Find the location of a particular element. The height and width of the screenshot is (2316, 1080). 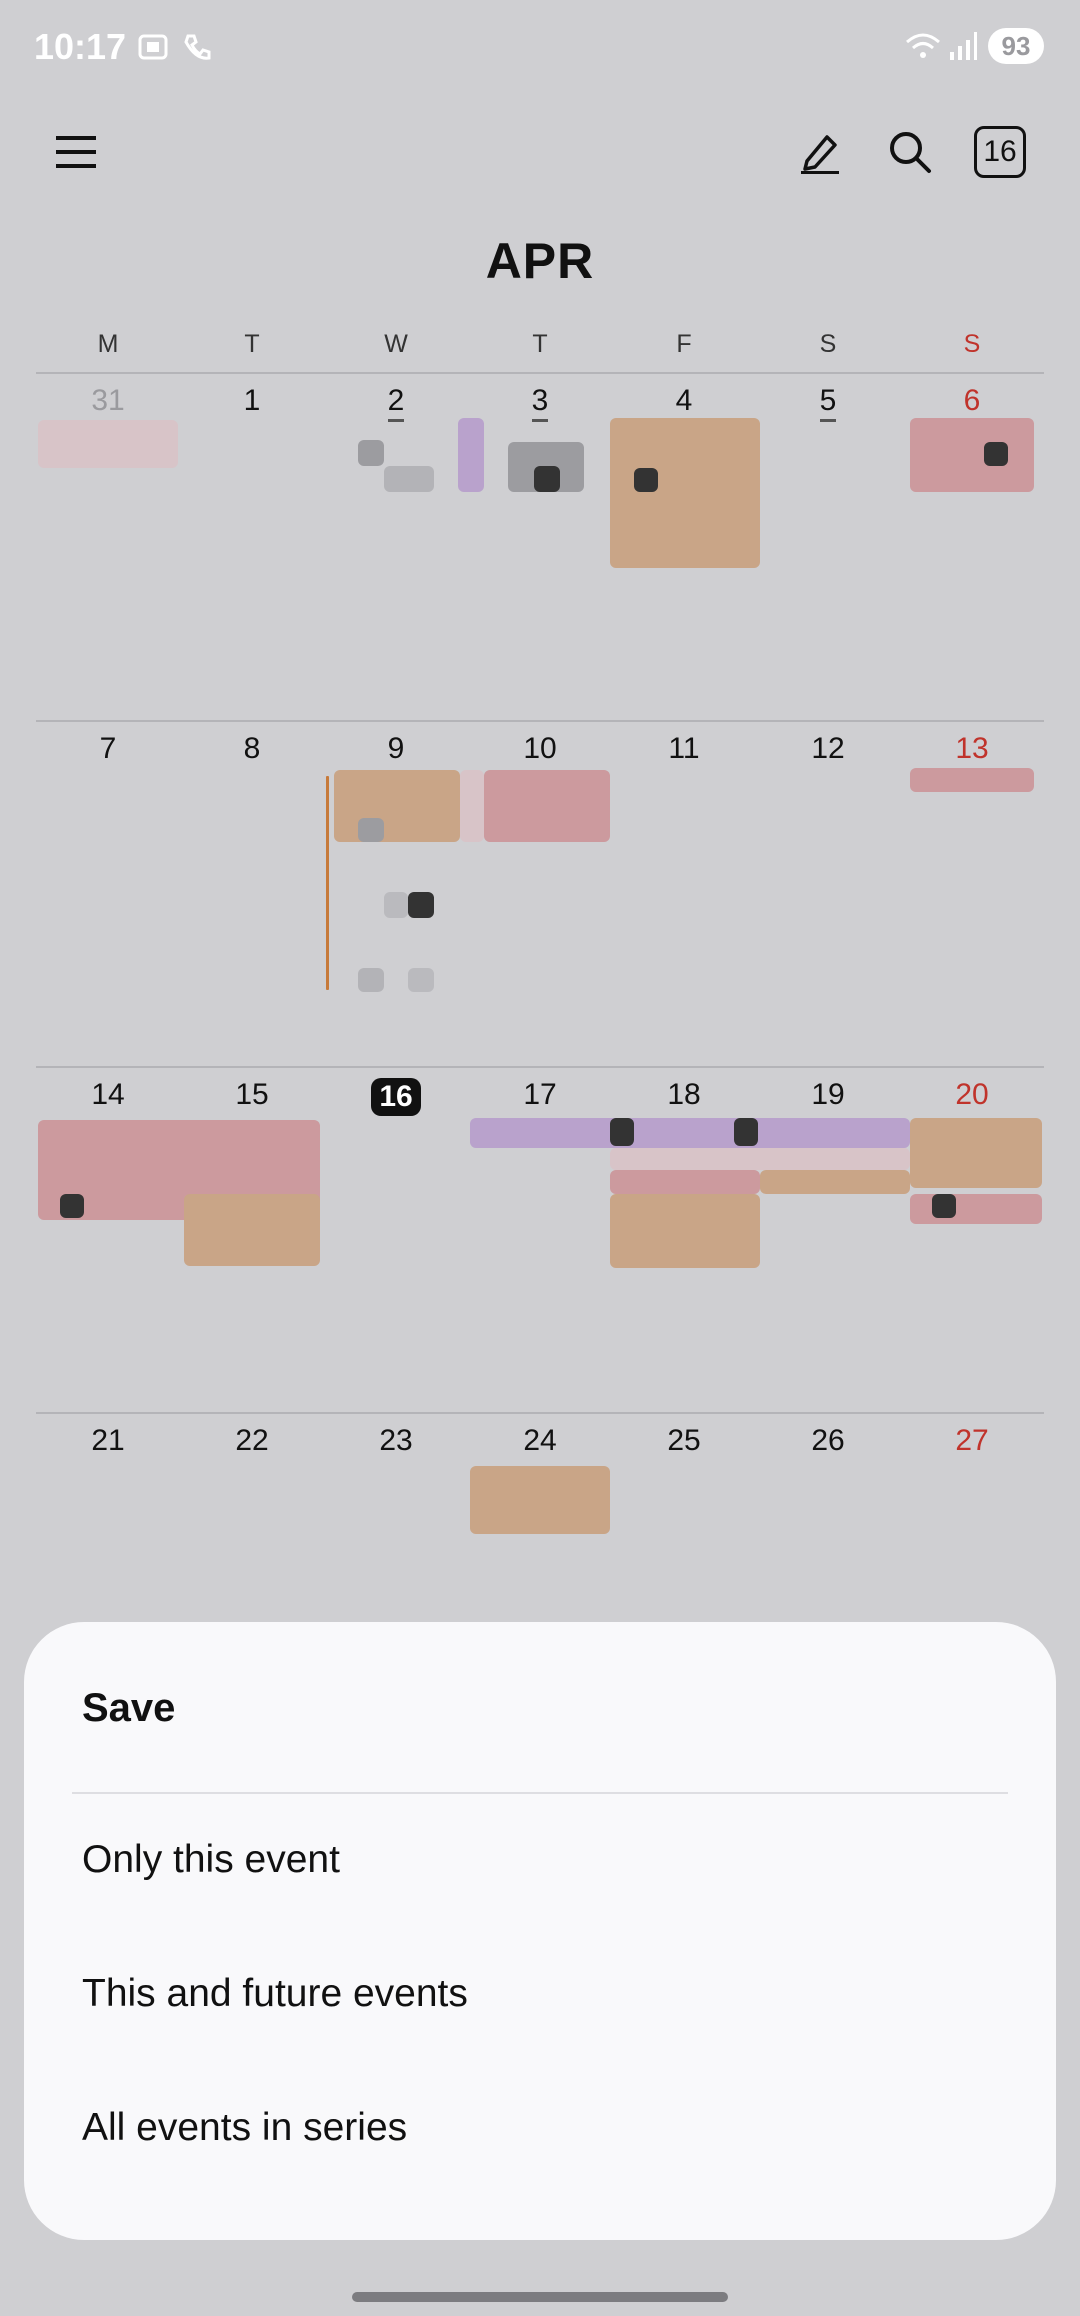

day-cell: 10 is located at coordinates (540, 749).